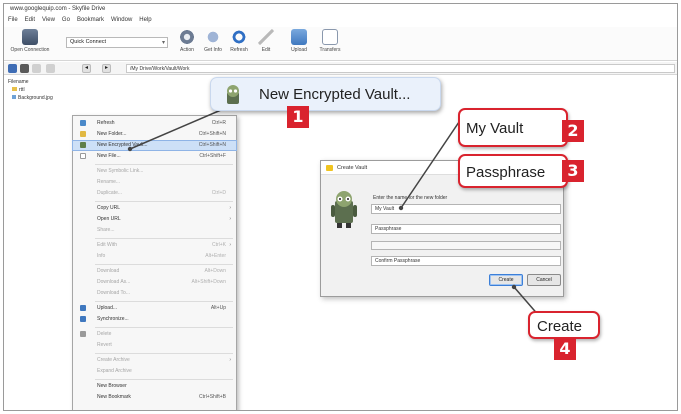 Image resolution: width=681 pixels, height=414 pixels. I want to click on menu-item-shortcut: Ctrl+K, so click(218, 245).